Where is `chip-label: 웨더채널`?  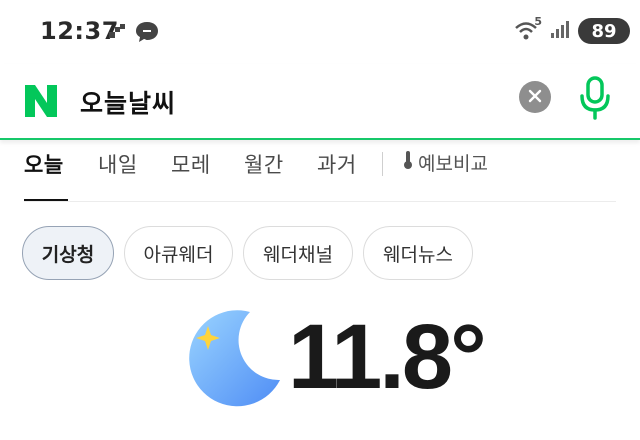 chip-label: 웨더채널 is located at coordinates (298, 254).